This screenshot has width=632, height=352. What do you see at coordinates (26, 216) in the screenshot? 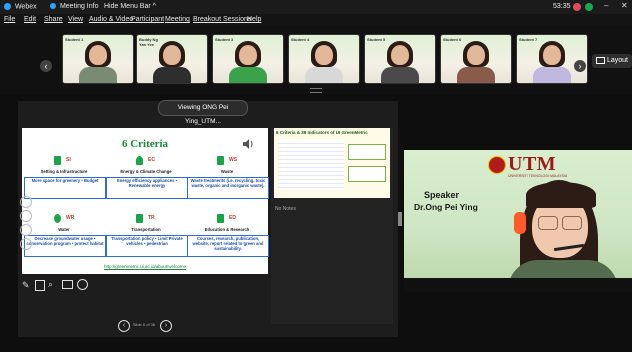
I see `subtitle-icon` at bounding box center [26, 216].